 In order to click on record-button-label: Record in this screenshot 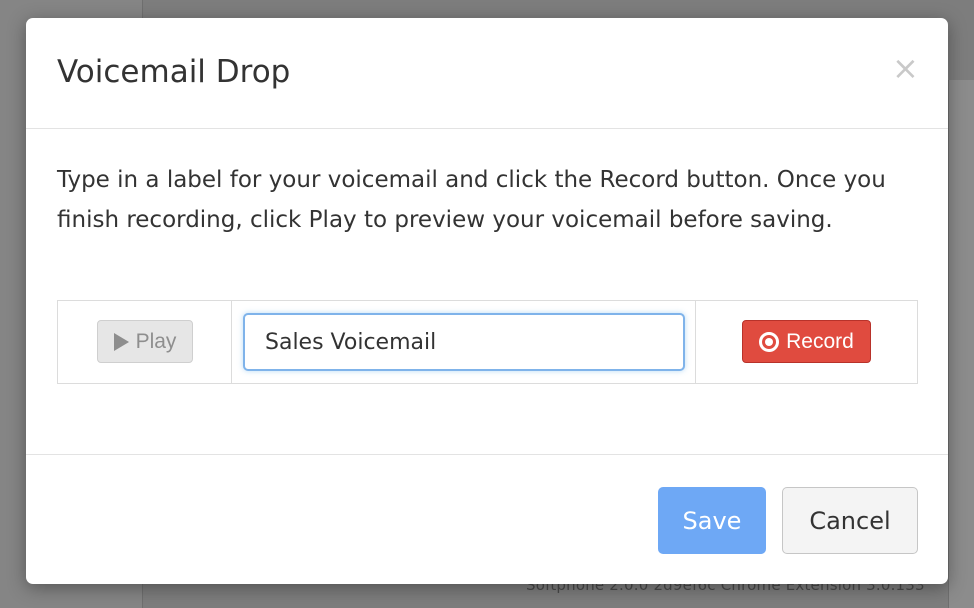, I will do `click(820, 341)`.